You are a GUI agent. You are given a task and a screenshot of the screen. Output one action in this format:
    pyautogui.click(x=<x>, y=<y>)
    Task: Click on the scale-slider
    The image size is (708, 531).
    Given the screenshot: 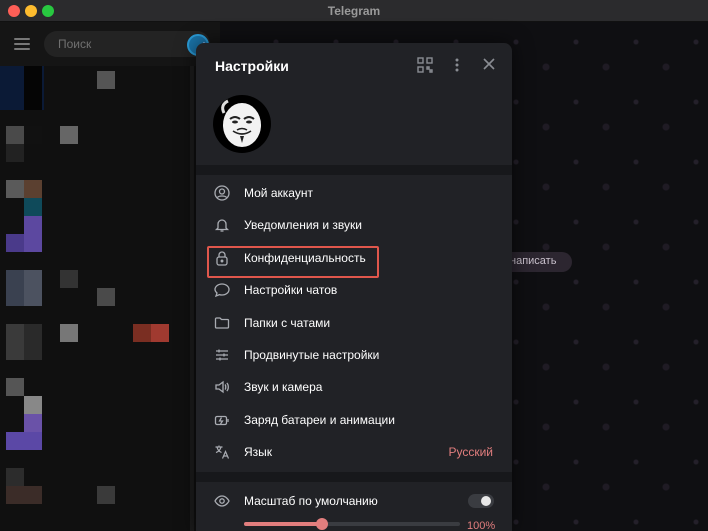 What is the action you would take?
    pyautogui.click(x=352, y=524)
    